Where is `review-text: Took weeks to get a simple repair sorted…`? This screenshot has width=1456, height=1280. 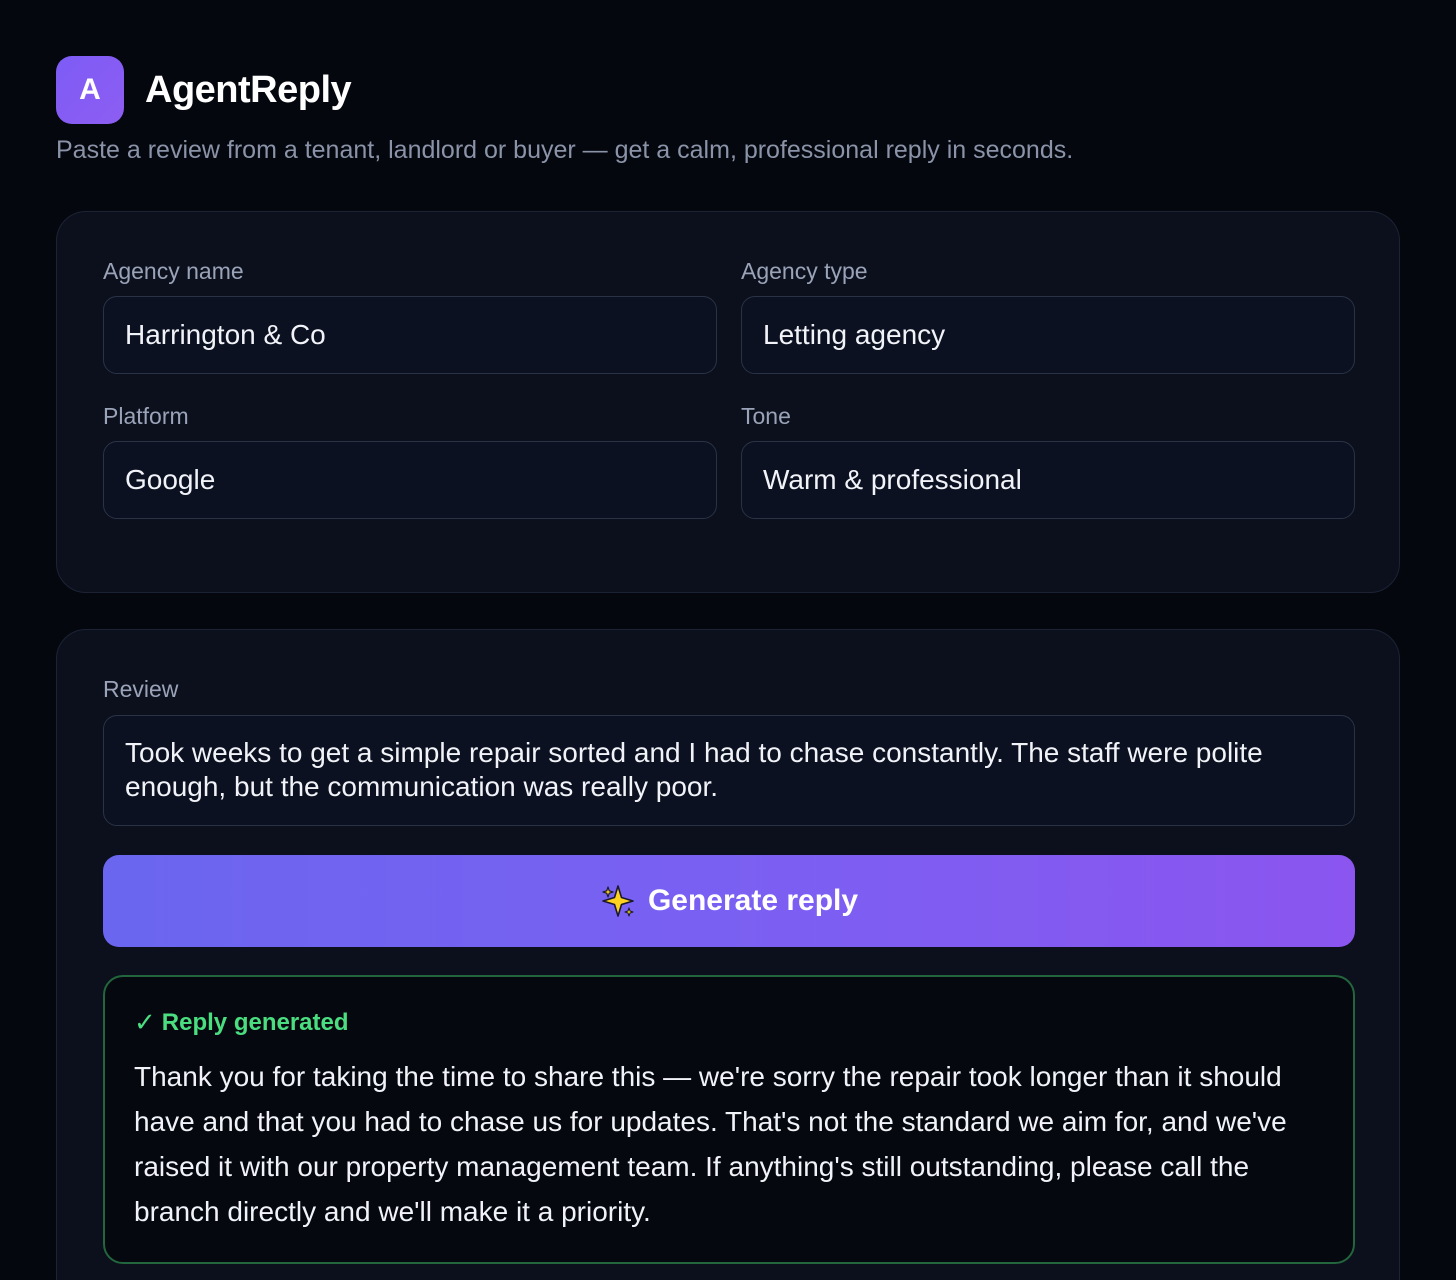
review-text: Took weeks to get a simple repair sorted… is located at coordinates (694, 769).